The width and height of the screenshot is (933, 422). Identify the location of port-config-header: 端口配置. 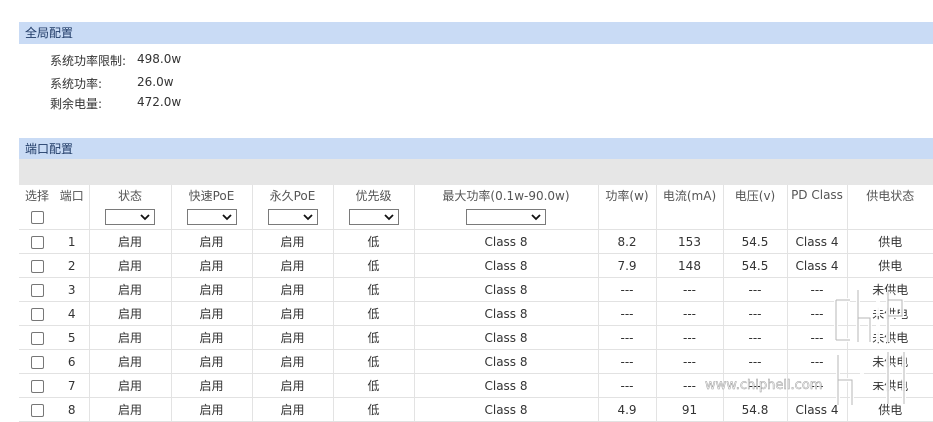
(476, 149).